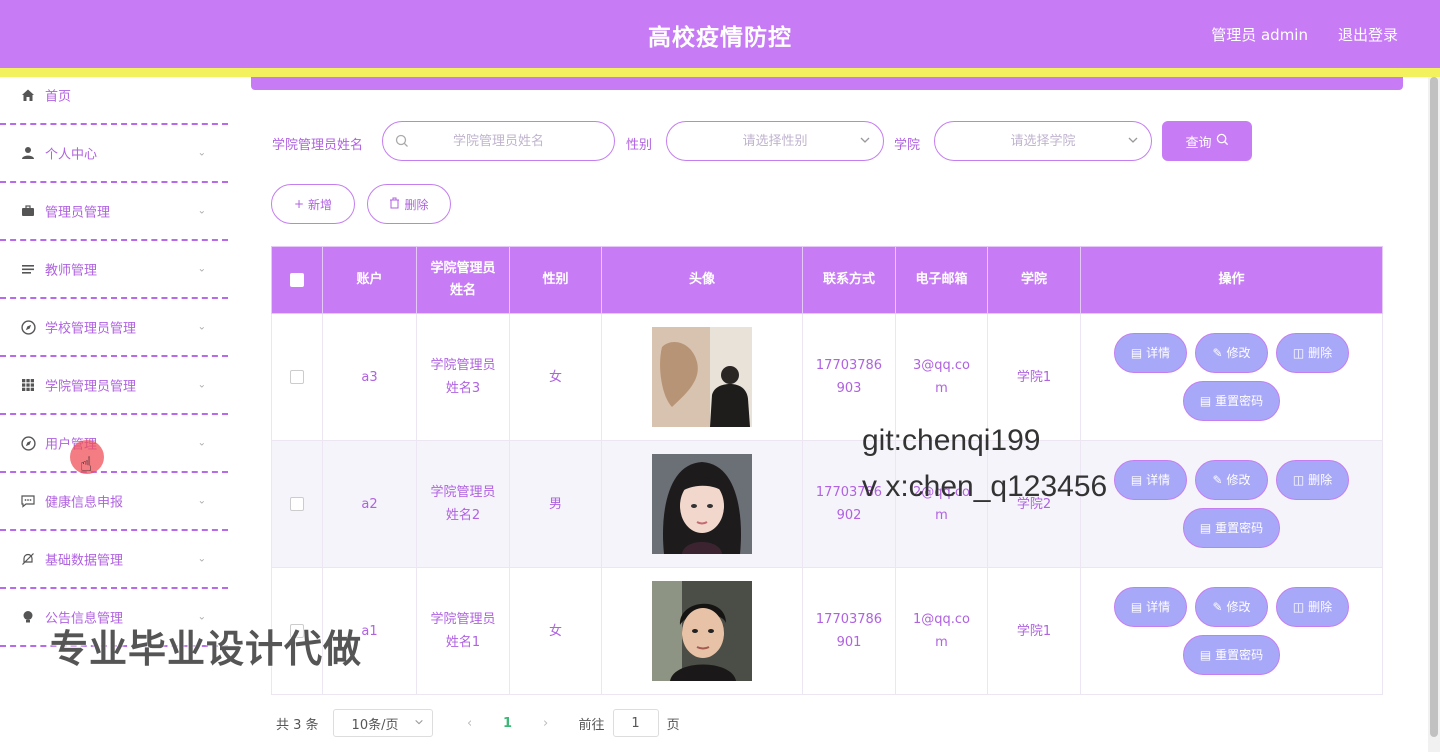  I want to click on scrollbar-thumb, so click(1434, 407).